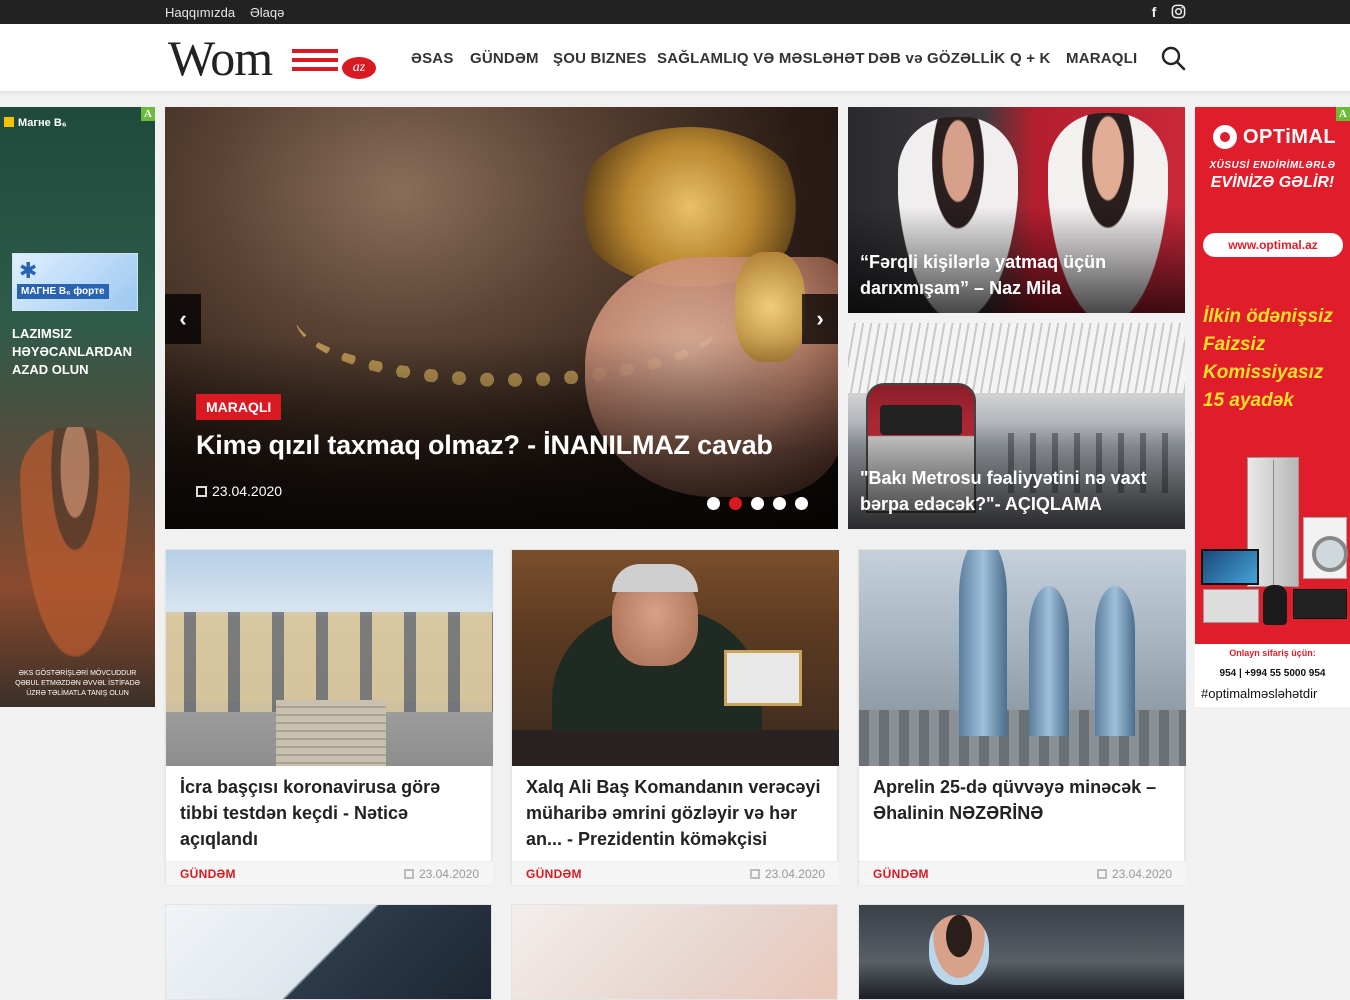 The image size is (1350, 1000). Describe the element at coordinates (72, 351) in the screenshot. I see `ad-headline: LAZIMSIZ HƏYƏCANLARDAN AZAD OLUN` at that location.